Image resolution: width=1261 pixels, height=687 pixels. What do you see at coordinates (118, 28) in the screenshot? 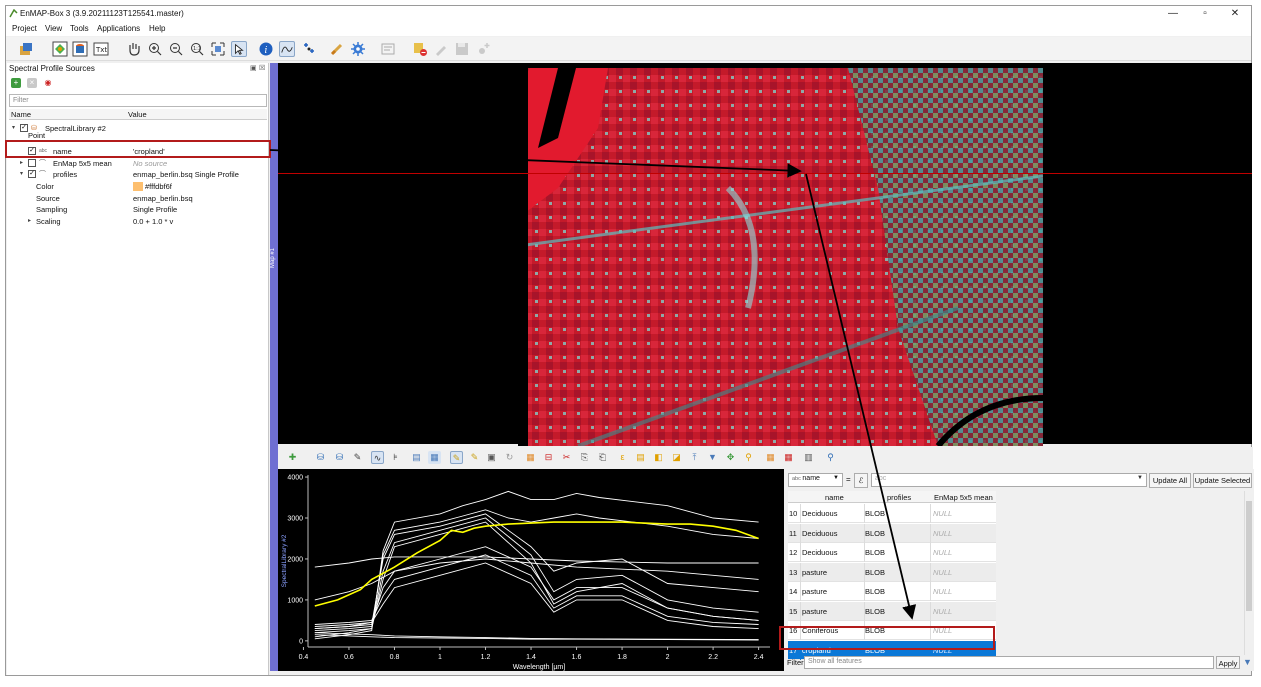
I see `menu-applications: Applications` at bounding box center [118, 28].